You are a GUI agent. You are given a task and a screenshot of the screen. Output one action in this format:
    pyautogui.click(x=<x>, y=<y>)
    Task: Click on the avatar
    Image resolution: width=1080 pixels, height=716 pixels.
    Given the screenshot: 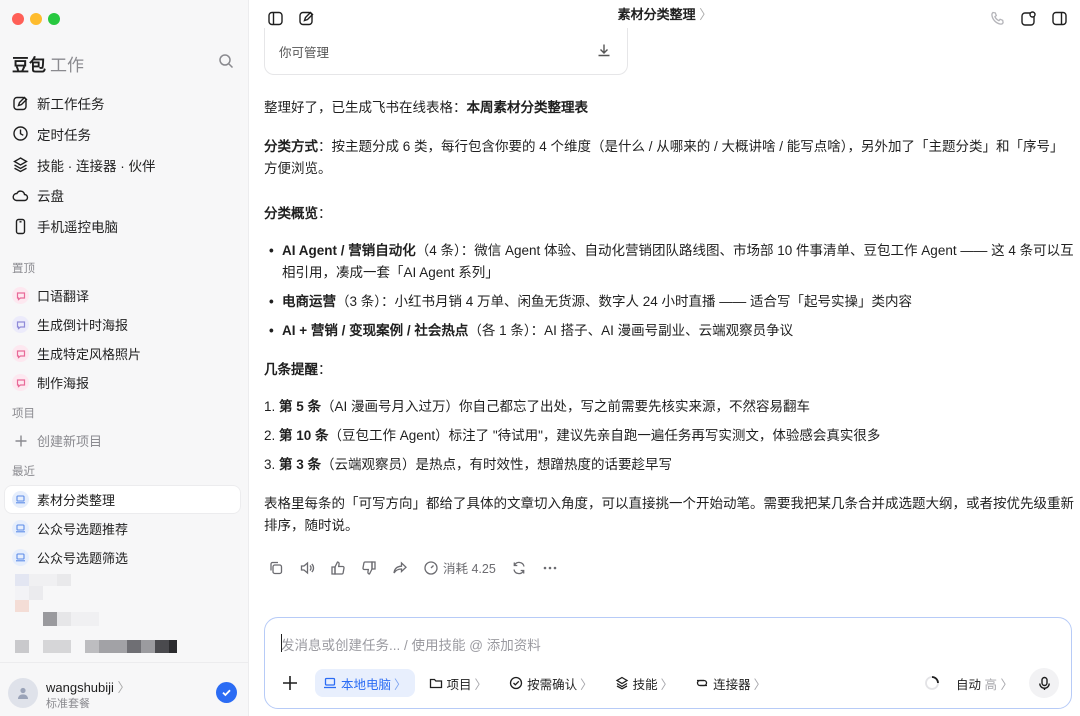 What is the action you would take?
    pyautogui.click(x=23, y=693)
    